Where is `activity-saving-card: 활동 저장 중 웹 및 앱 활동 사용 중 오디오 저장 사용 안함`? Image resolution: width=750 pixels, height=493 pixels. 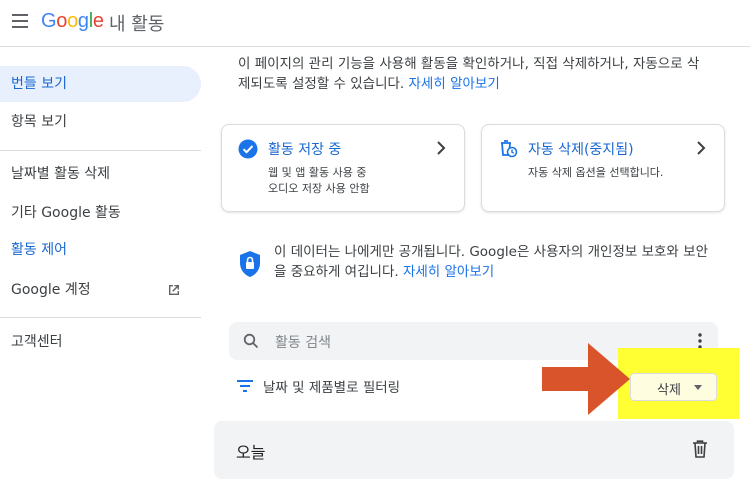
activity-saving-card: 활동 저장 중 웹 및 앱 활동 사용 중 오디오 저장 사용 안함 is located at coordinates (343, 168).